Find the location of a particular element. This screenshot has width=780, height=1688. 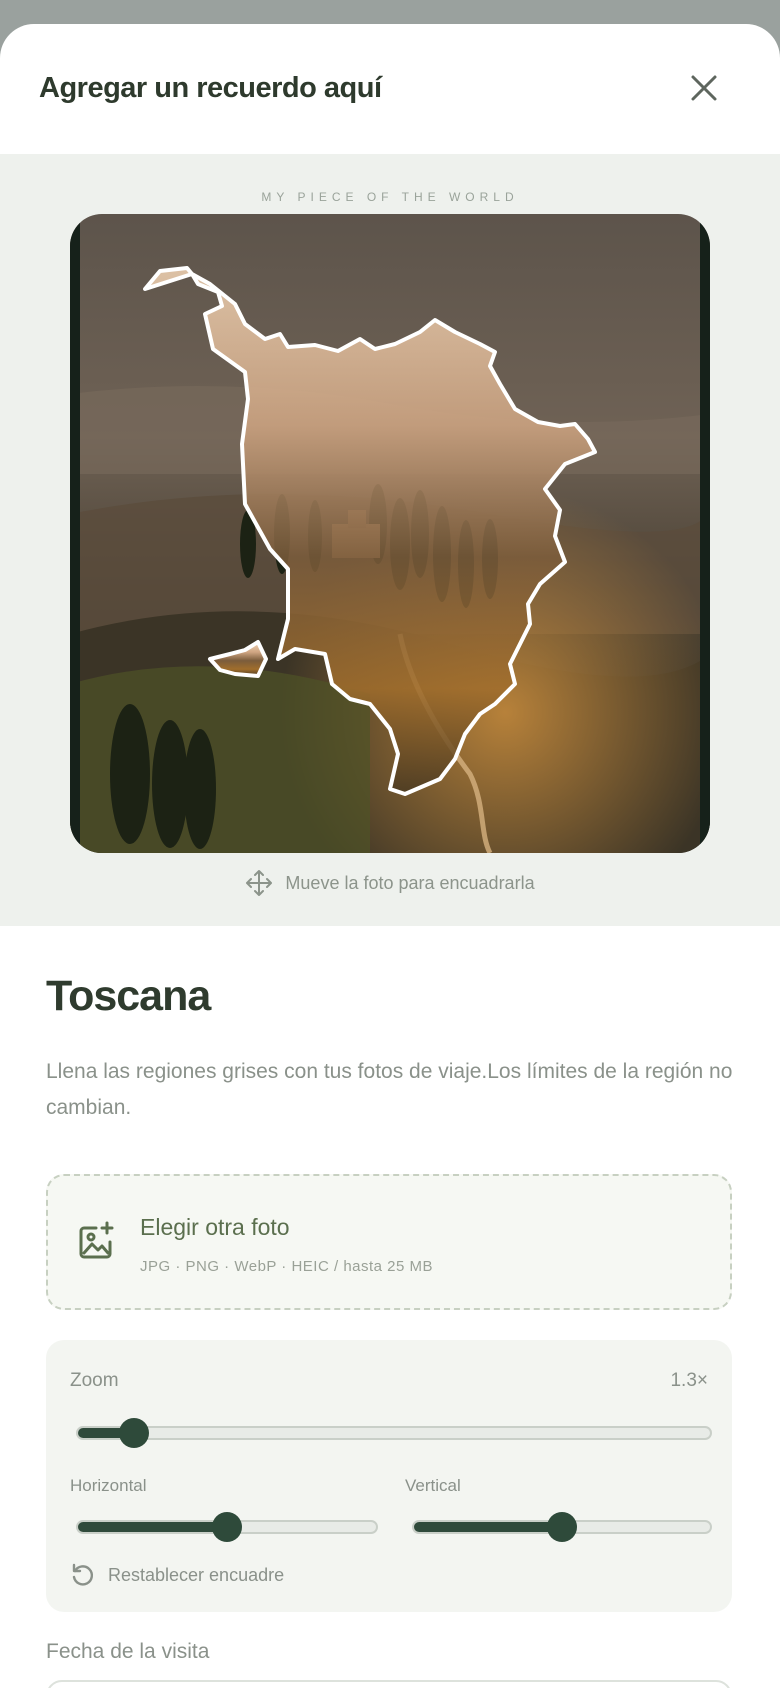

close-icon is located at coordinates (704, 88).